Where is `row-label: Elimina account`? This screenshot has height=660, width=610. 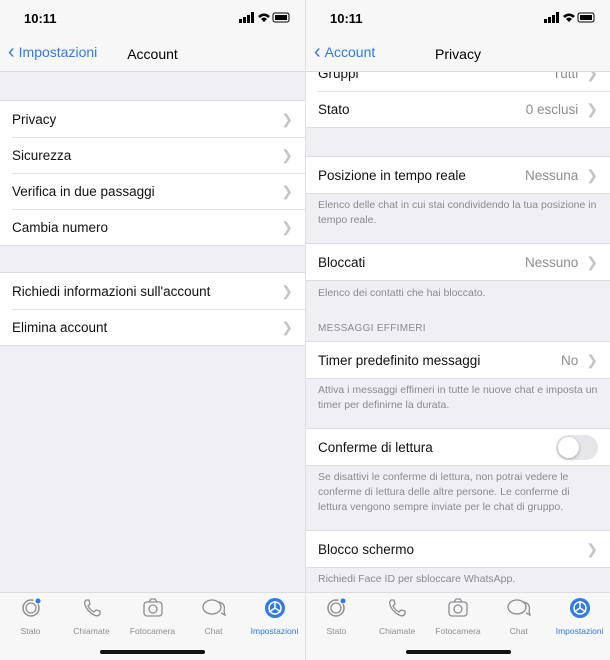 row-label: Elimina account is located at coordinates (60, 327).